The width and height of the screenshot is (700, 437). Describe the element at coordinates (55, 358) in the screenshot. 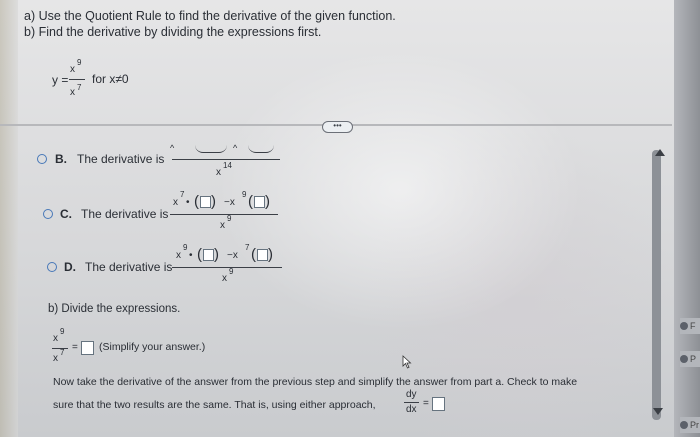

I see `part-b-den-base: x` at that location.